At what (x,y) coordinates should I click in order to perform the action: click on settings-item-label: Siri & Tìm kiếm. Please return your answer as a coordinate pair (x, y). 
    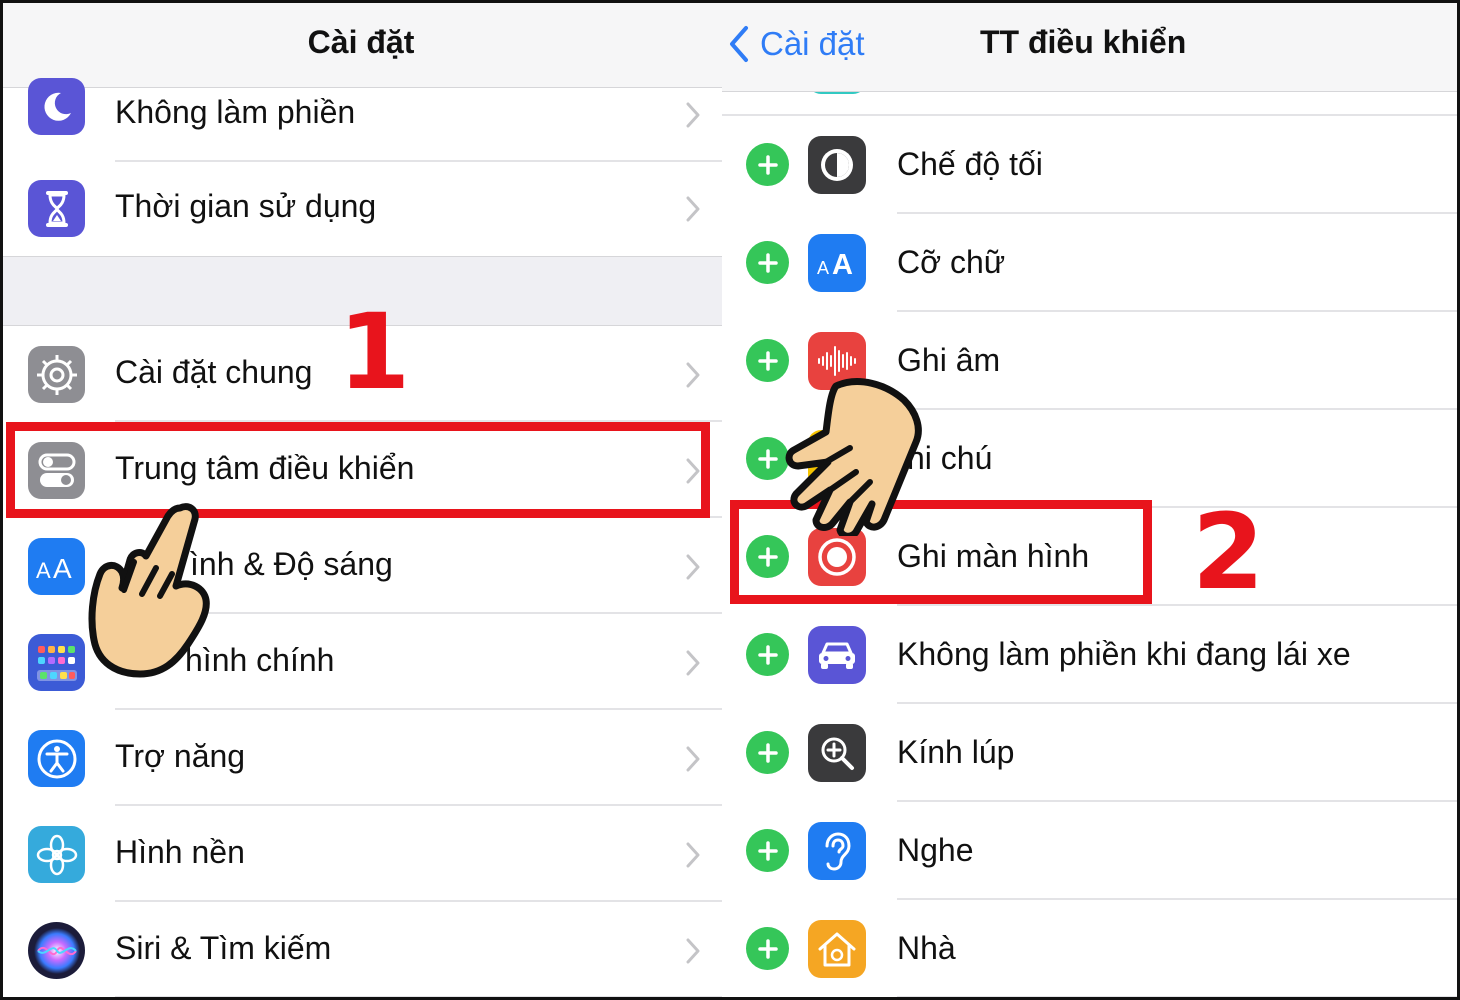
    Looking at the image, I should click on (223, 948).